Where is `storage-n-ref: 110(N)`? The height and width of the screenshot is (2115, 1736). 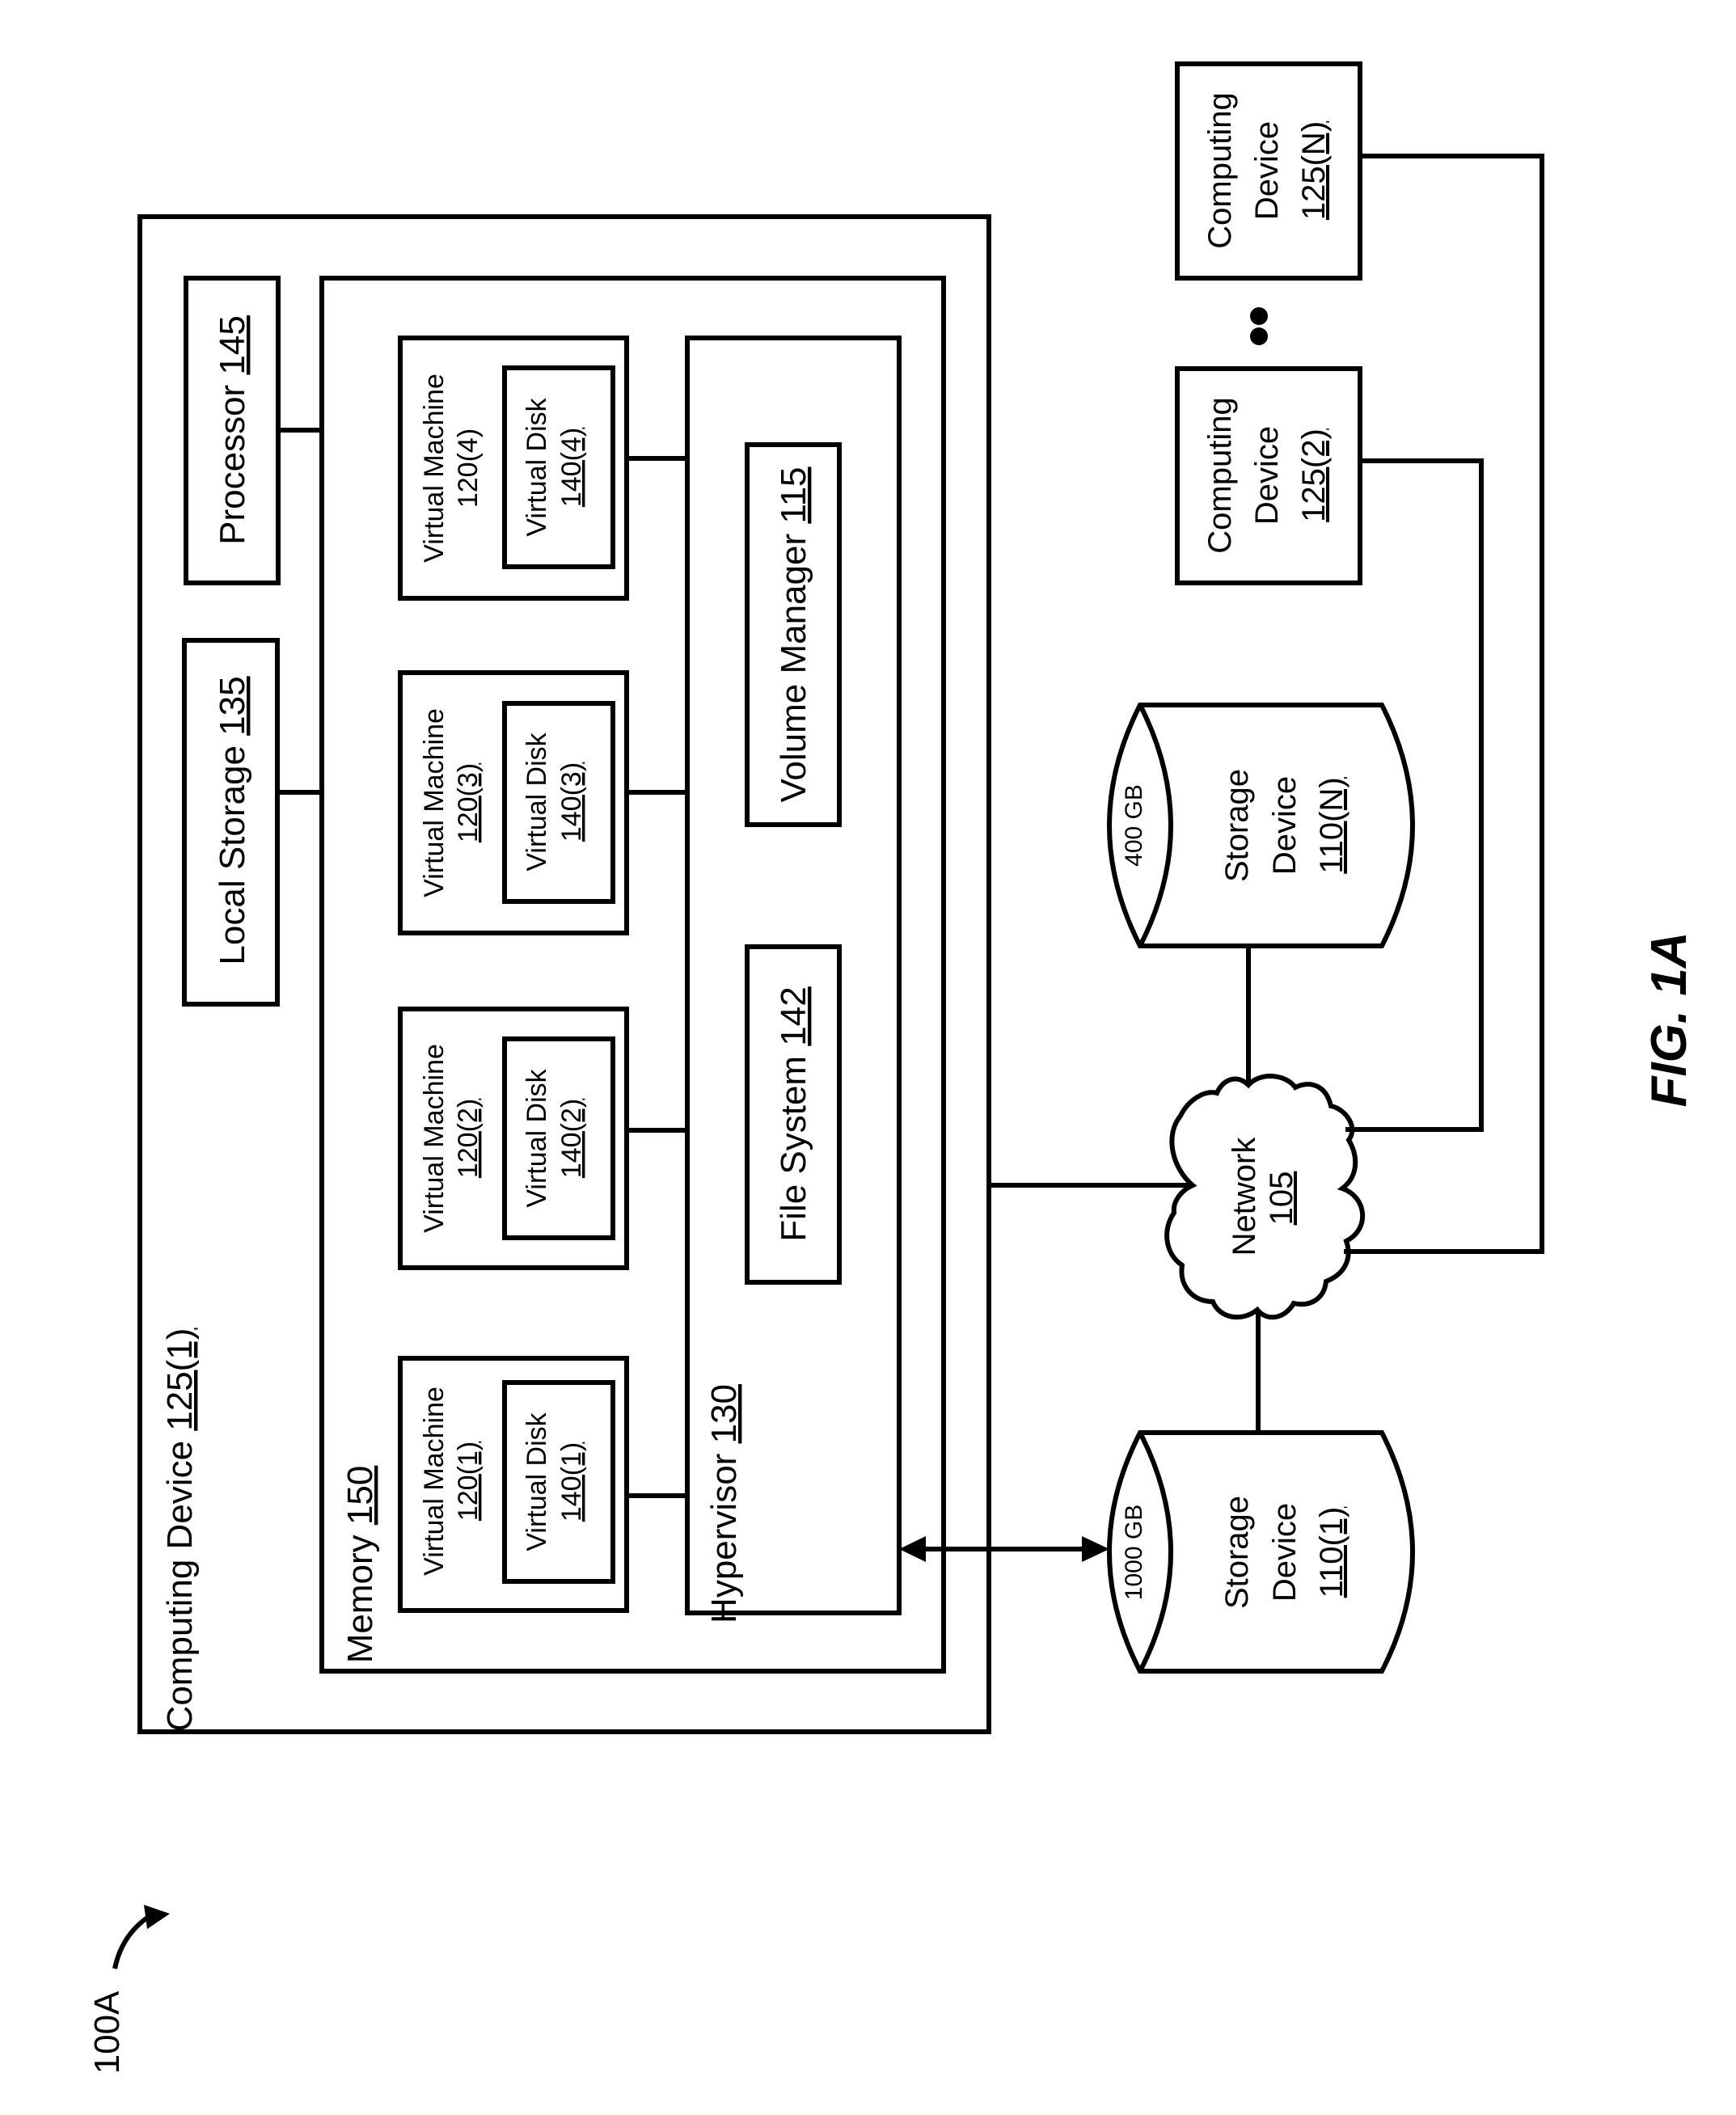
storage-n-ref: 110(N) is located at coordinates (1332, 825).